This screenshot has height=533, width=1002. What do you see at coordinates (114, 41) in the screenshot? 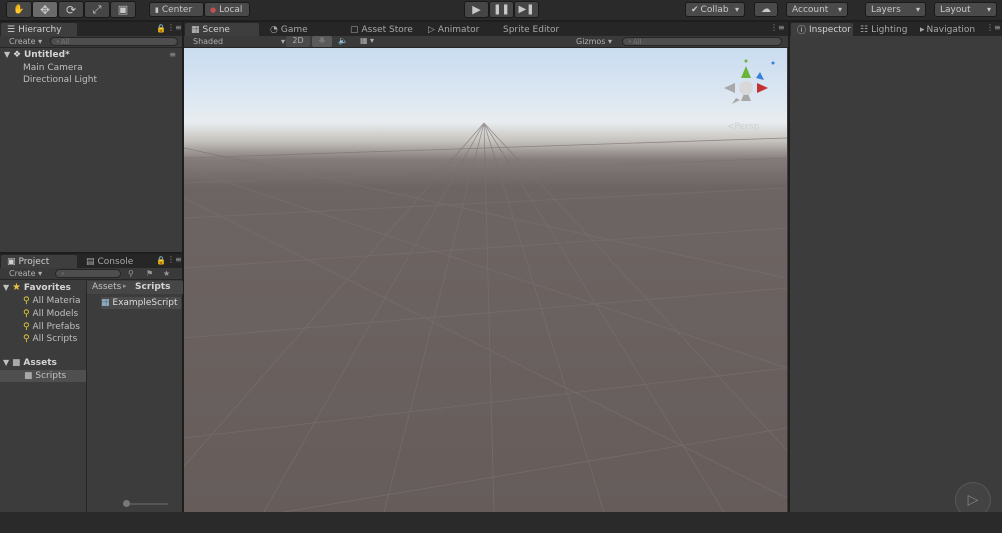
I see `hierarchy-search-input: ⚬All` at bounding box center [114, 41].